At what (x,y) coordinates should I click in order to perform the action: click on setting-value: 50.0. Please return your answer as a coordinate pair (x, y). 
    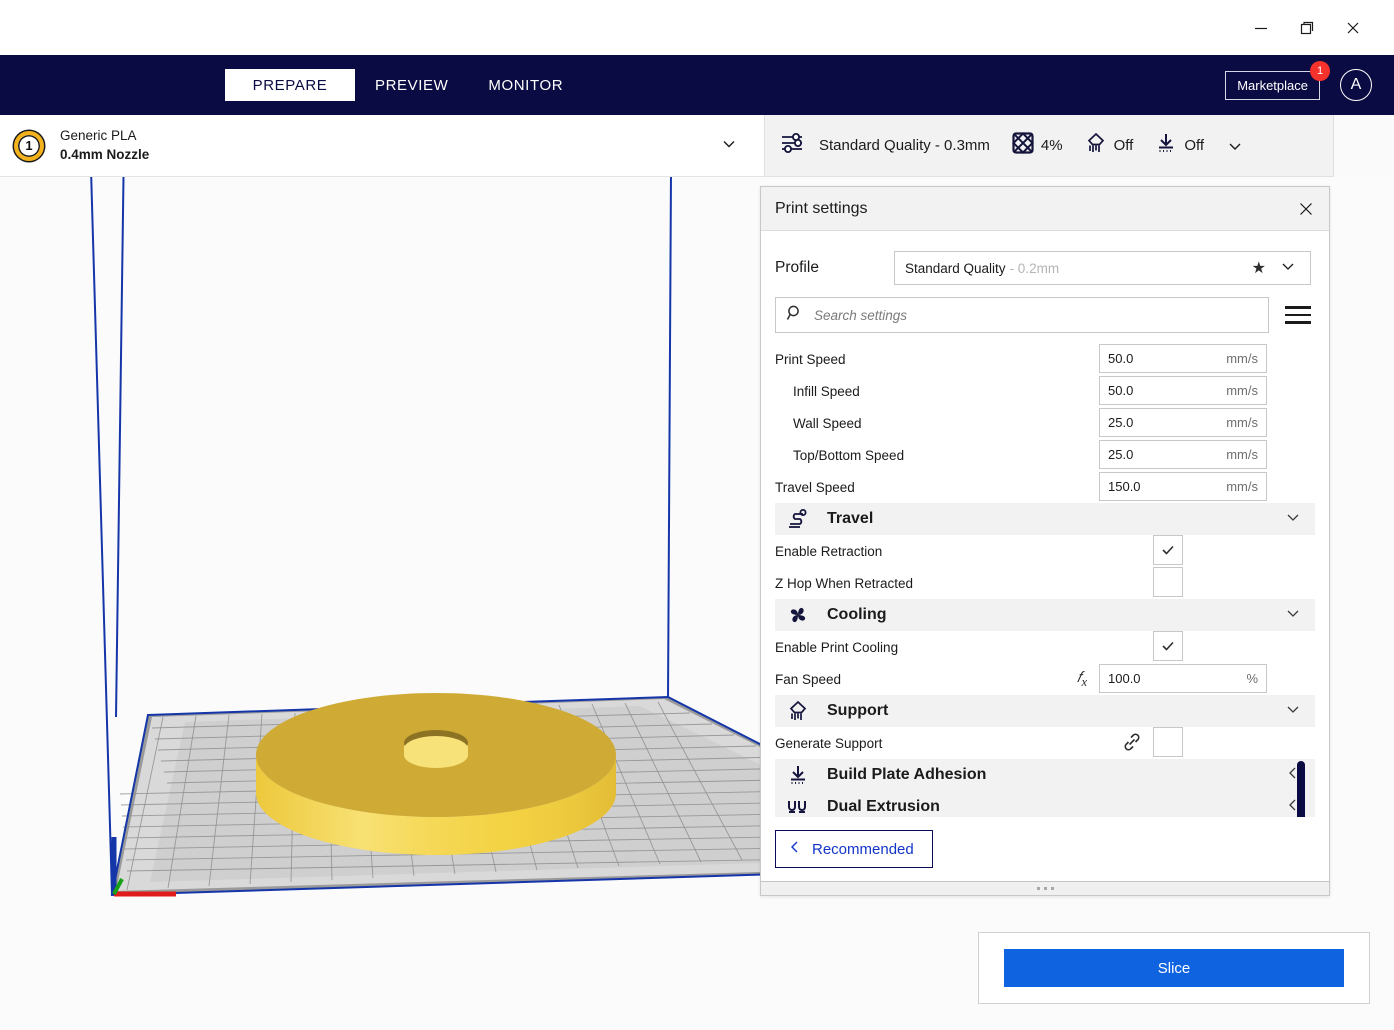
    Looking at the image, I should click on (1121, 390).